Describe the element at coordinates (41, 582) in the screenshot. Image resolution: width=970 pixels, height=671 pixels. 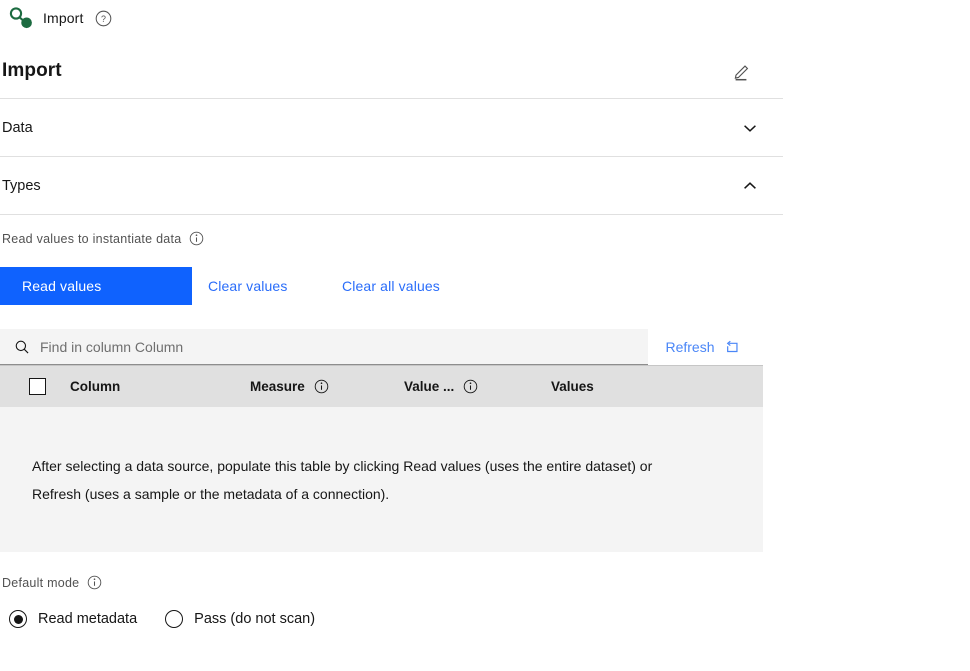
I see `default-mode-label: Default mode` at that location.